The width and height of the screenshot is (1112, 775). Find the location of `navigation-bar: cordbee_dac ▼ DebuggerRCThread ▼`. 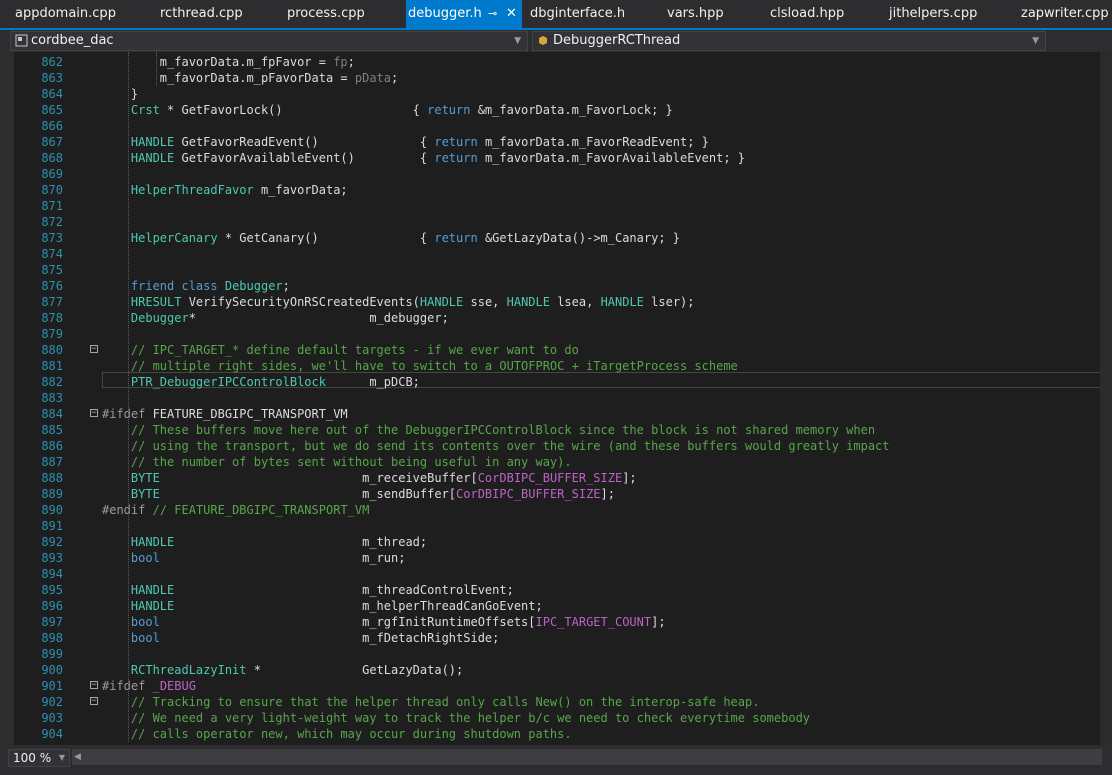

navigation-bar: cordbee_dac ▼ DebuggerRCThread ▼ is located at coordinates (556, 41).